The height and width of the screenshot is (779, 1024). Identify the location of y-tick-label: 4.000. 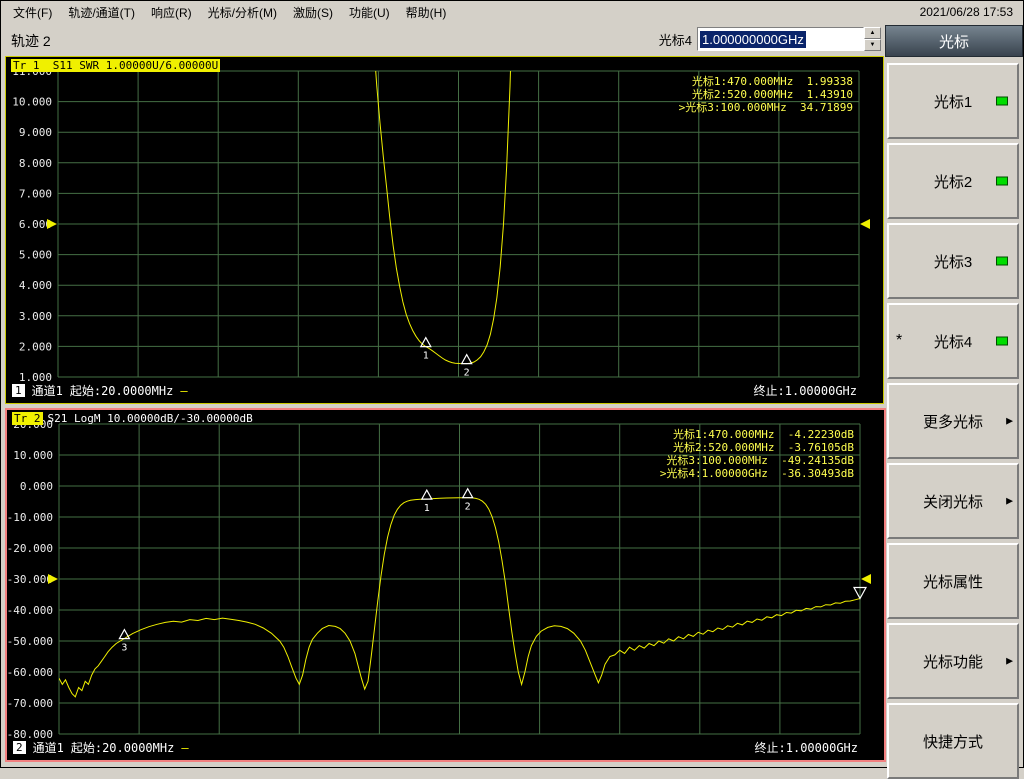
(35, 285).